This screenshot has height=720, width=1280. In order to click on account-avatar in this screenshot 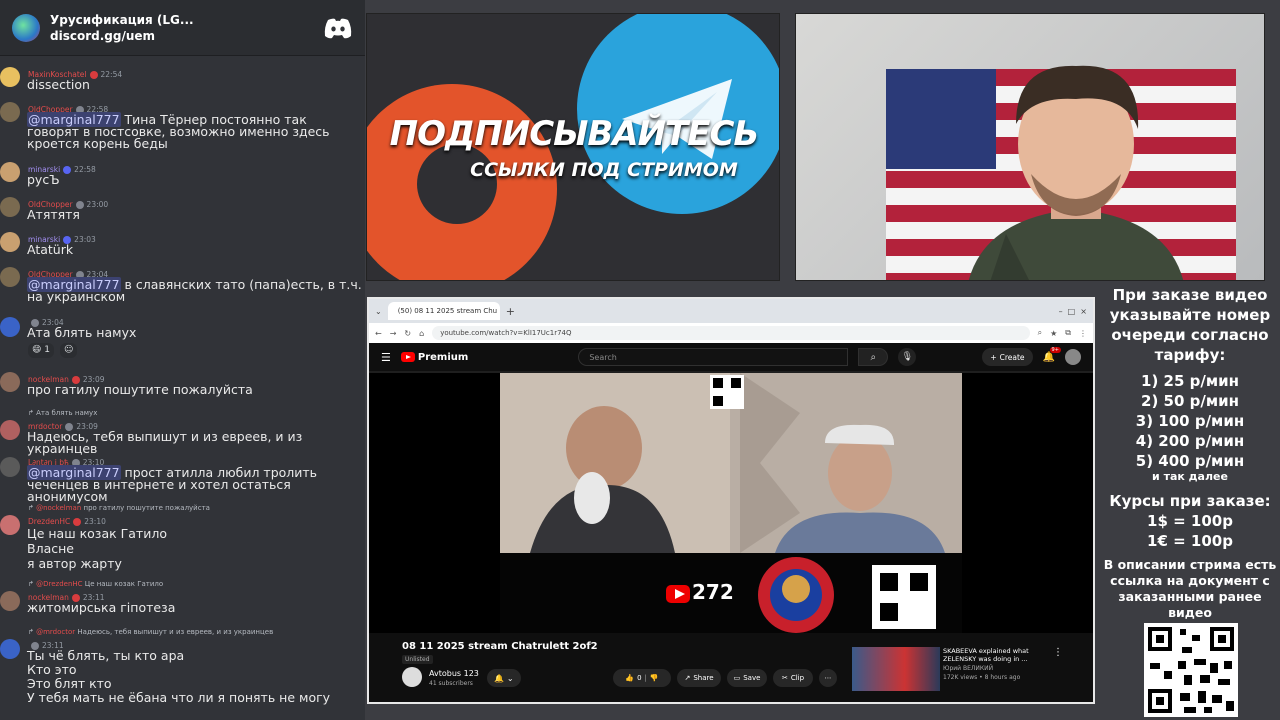, I will do `click(1073, 357)`.